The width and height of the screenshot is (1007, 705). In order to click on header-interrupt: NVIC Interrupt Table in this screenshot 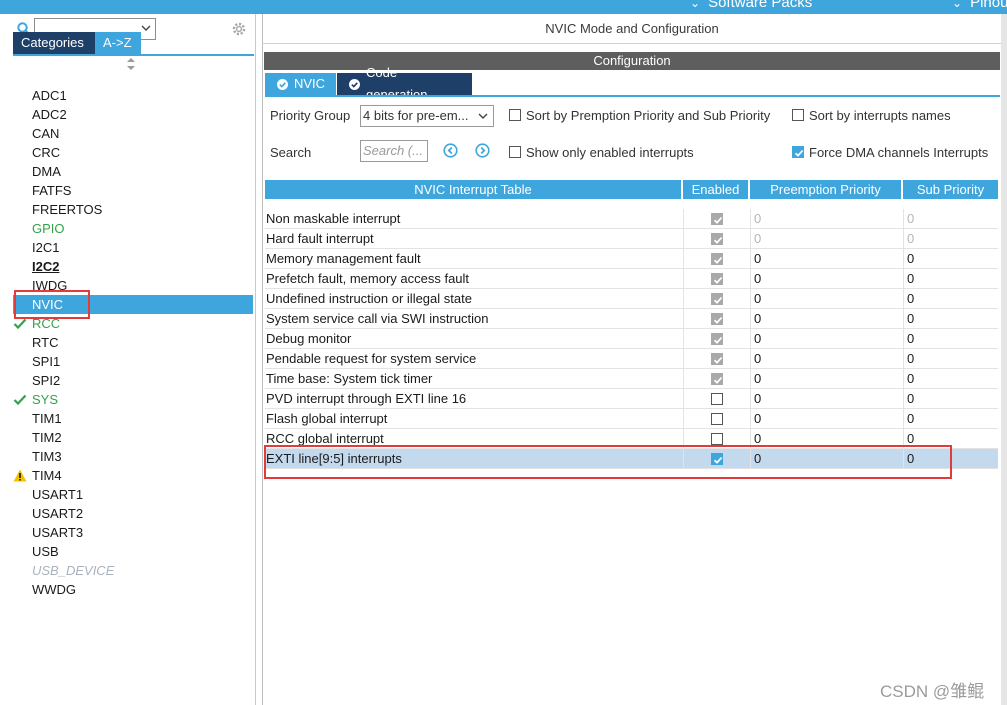, I will do `click(474, 189)`.